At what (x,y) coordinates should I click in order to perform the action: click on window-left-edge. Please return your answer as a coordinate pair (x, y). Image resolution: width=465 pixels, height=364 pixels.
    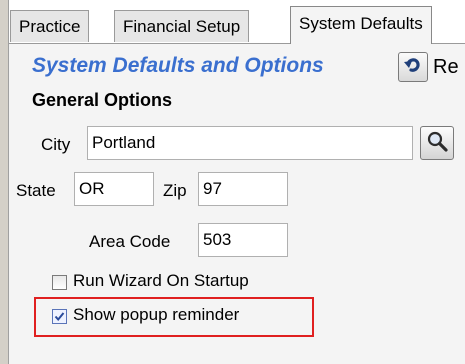
    Looking at the image, I should click on (4, 182).